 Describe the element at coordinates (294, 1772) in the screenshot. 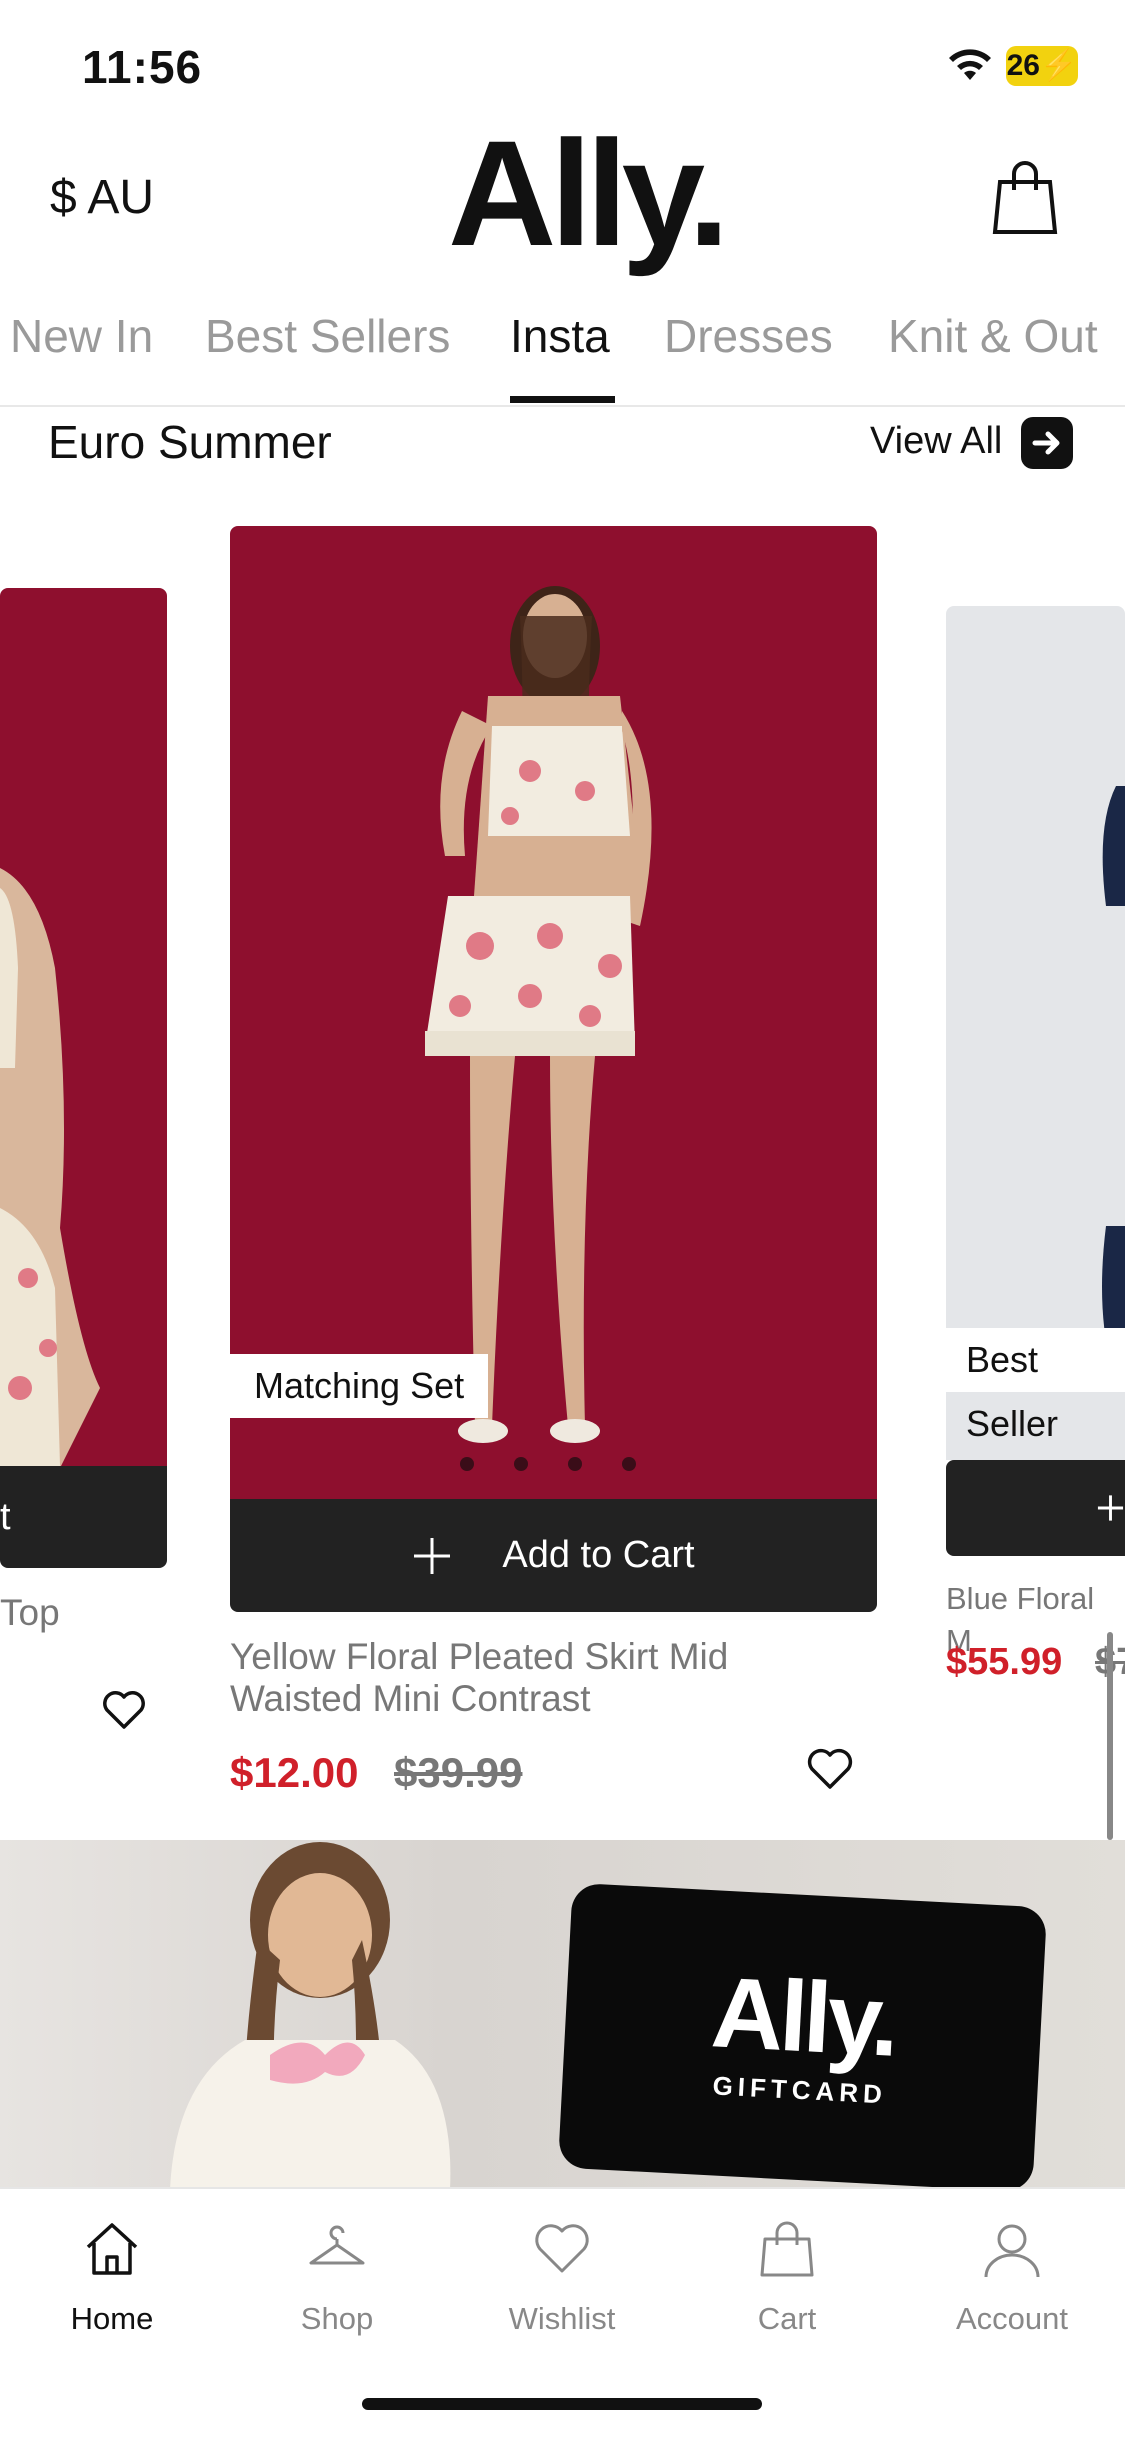

I see `sale-price-center: $12.00` at that location.